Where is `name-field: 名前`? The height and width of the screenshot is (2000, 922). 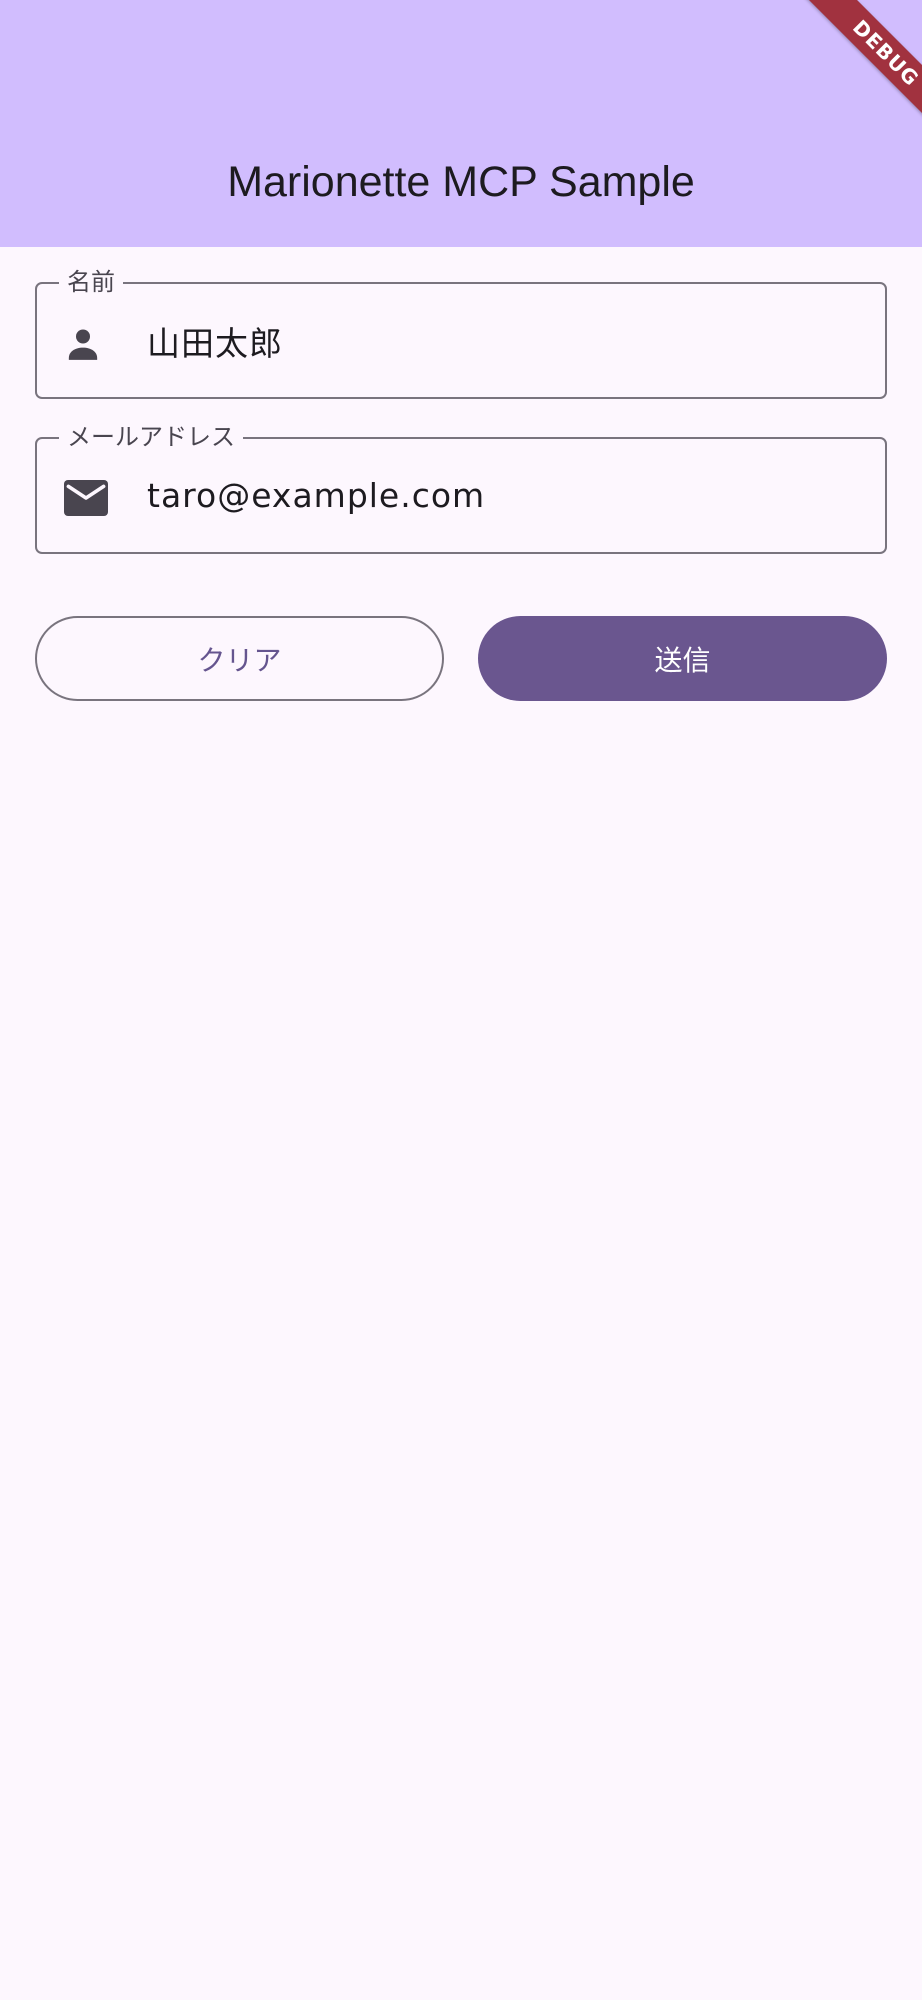 name-field: 名前 is located at coordinates (461, 333).